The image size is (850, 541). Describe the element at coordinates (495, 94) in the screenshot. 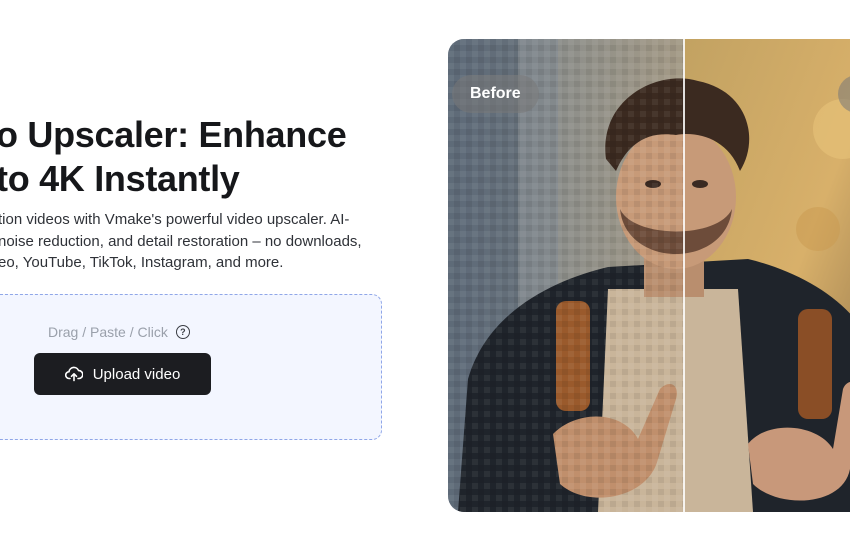

I see `before-badge: Before` at that location.